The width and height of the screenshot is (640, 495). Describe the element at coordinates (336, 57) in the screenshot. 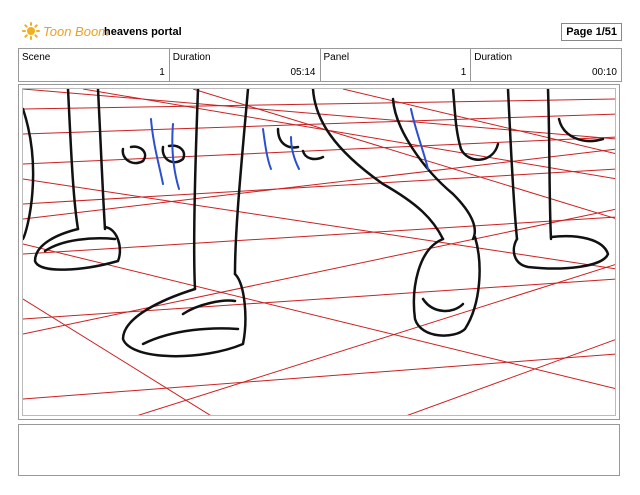

I see `panel-label: Panel` at that location.